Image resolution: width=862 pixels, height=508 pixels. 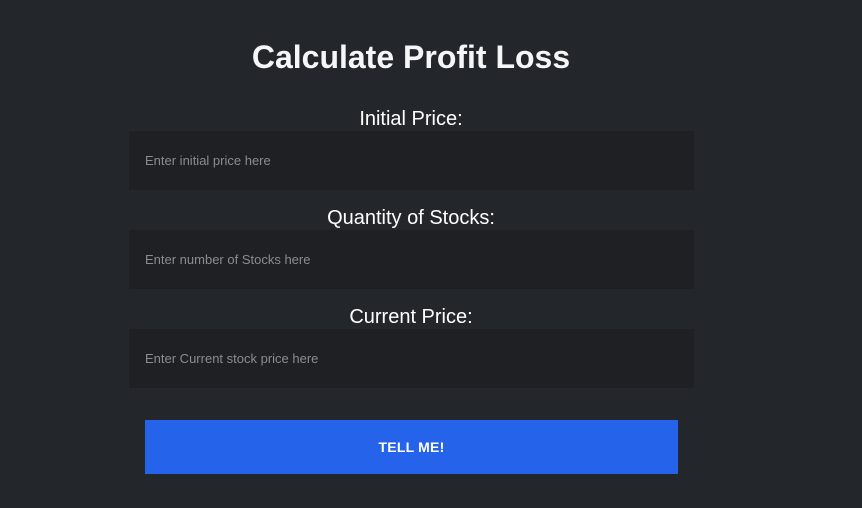 What do you see at coordinates (411, 218) in the screenshot?
I see `quantity-label: Quantity of Stocks:` at bounding box center [411, 218].